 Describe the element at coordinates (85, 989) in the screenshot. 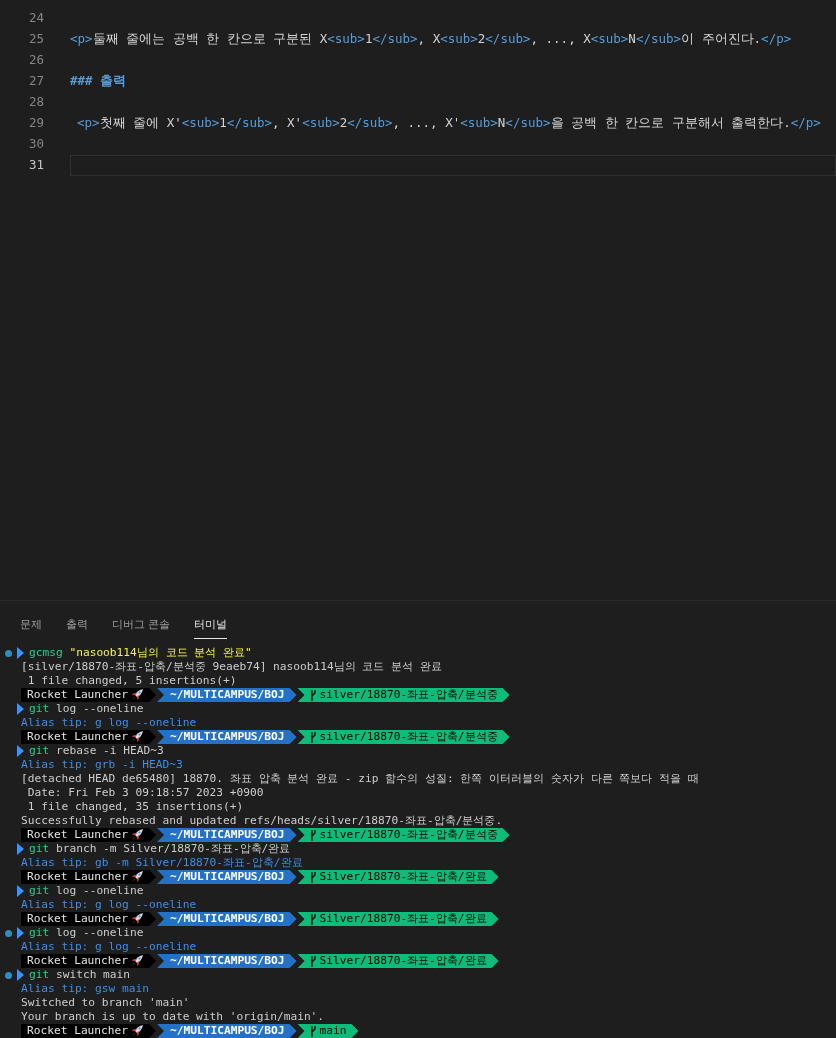

I see `alias-tip: Alias tip: gsw main` at that location.